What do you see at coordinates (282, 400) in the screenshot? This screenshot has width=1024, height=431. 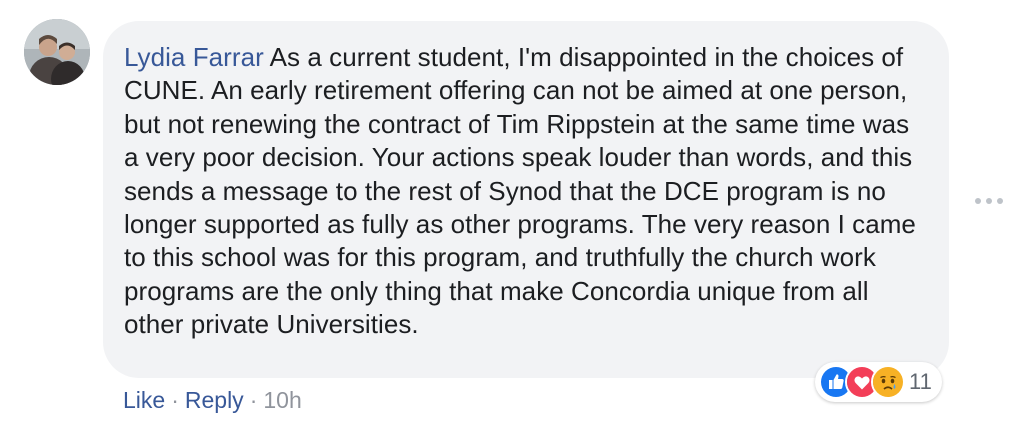 I see `timestamp: 10h` at bounding box center [282, 400].